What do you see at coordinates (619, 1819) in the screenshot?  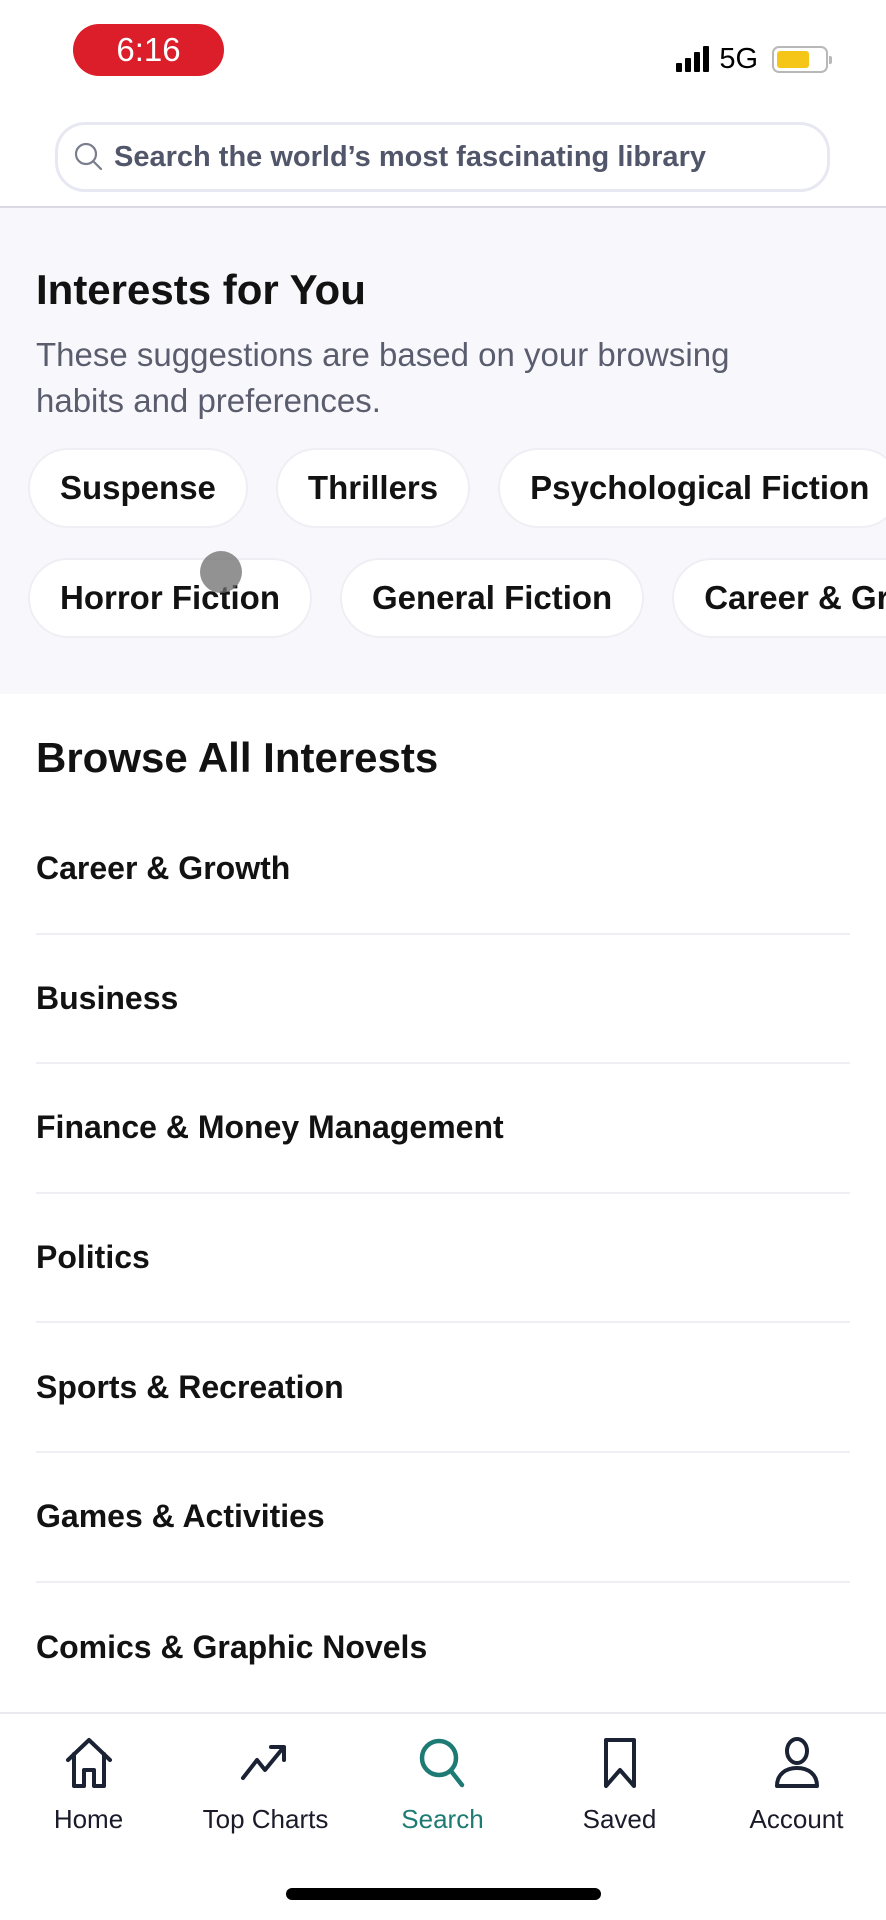 I see `nav-saved-label: Saved` at bounding box center [619, 1819].